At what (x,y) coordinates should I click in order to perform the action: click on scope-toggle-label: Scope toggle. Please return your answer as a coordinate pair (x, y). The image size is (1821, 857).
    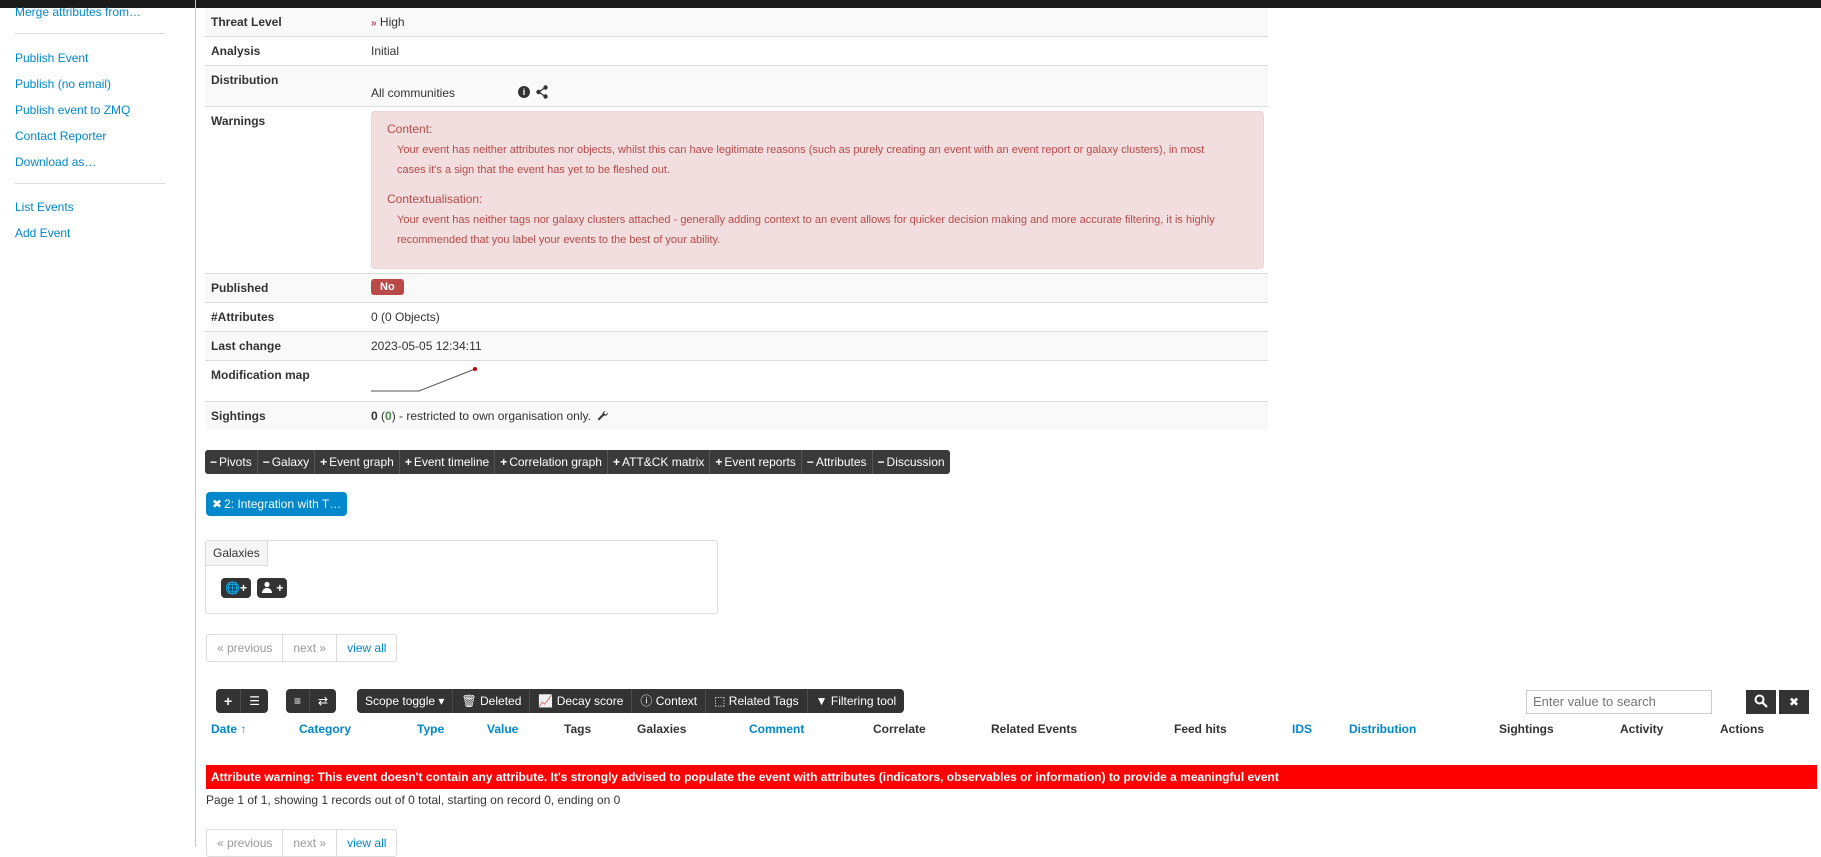
    Looking at the image, I should click on (400, 701).